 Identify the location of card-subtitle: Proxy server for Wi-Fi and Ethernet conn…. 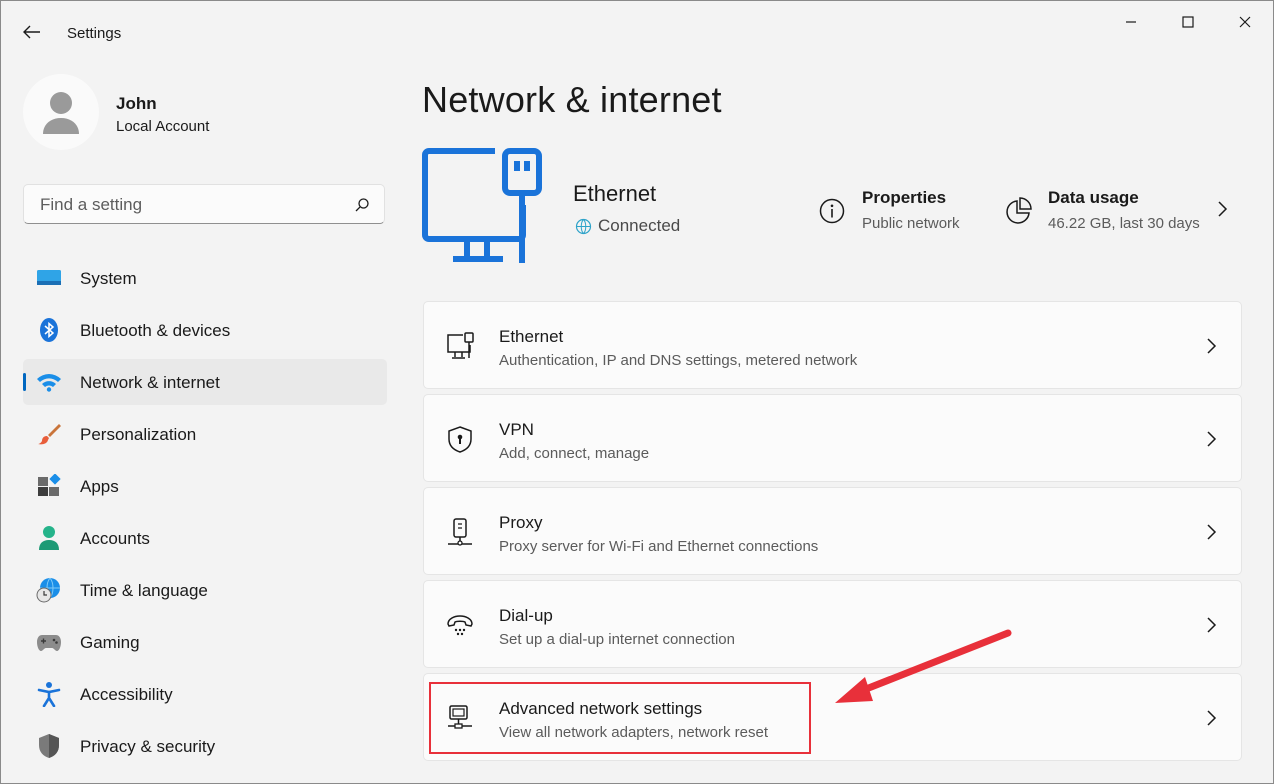
(659, 546).